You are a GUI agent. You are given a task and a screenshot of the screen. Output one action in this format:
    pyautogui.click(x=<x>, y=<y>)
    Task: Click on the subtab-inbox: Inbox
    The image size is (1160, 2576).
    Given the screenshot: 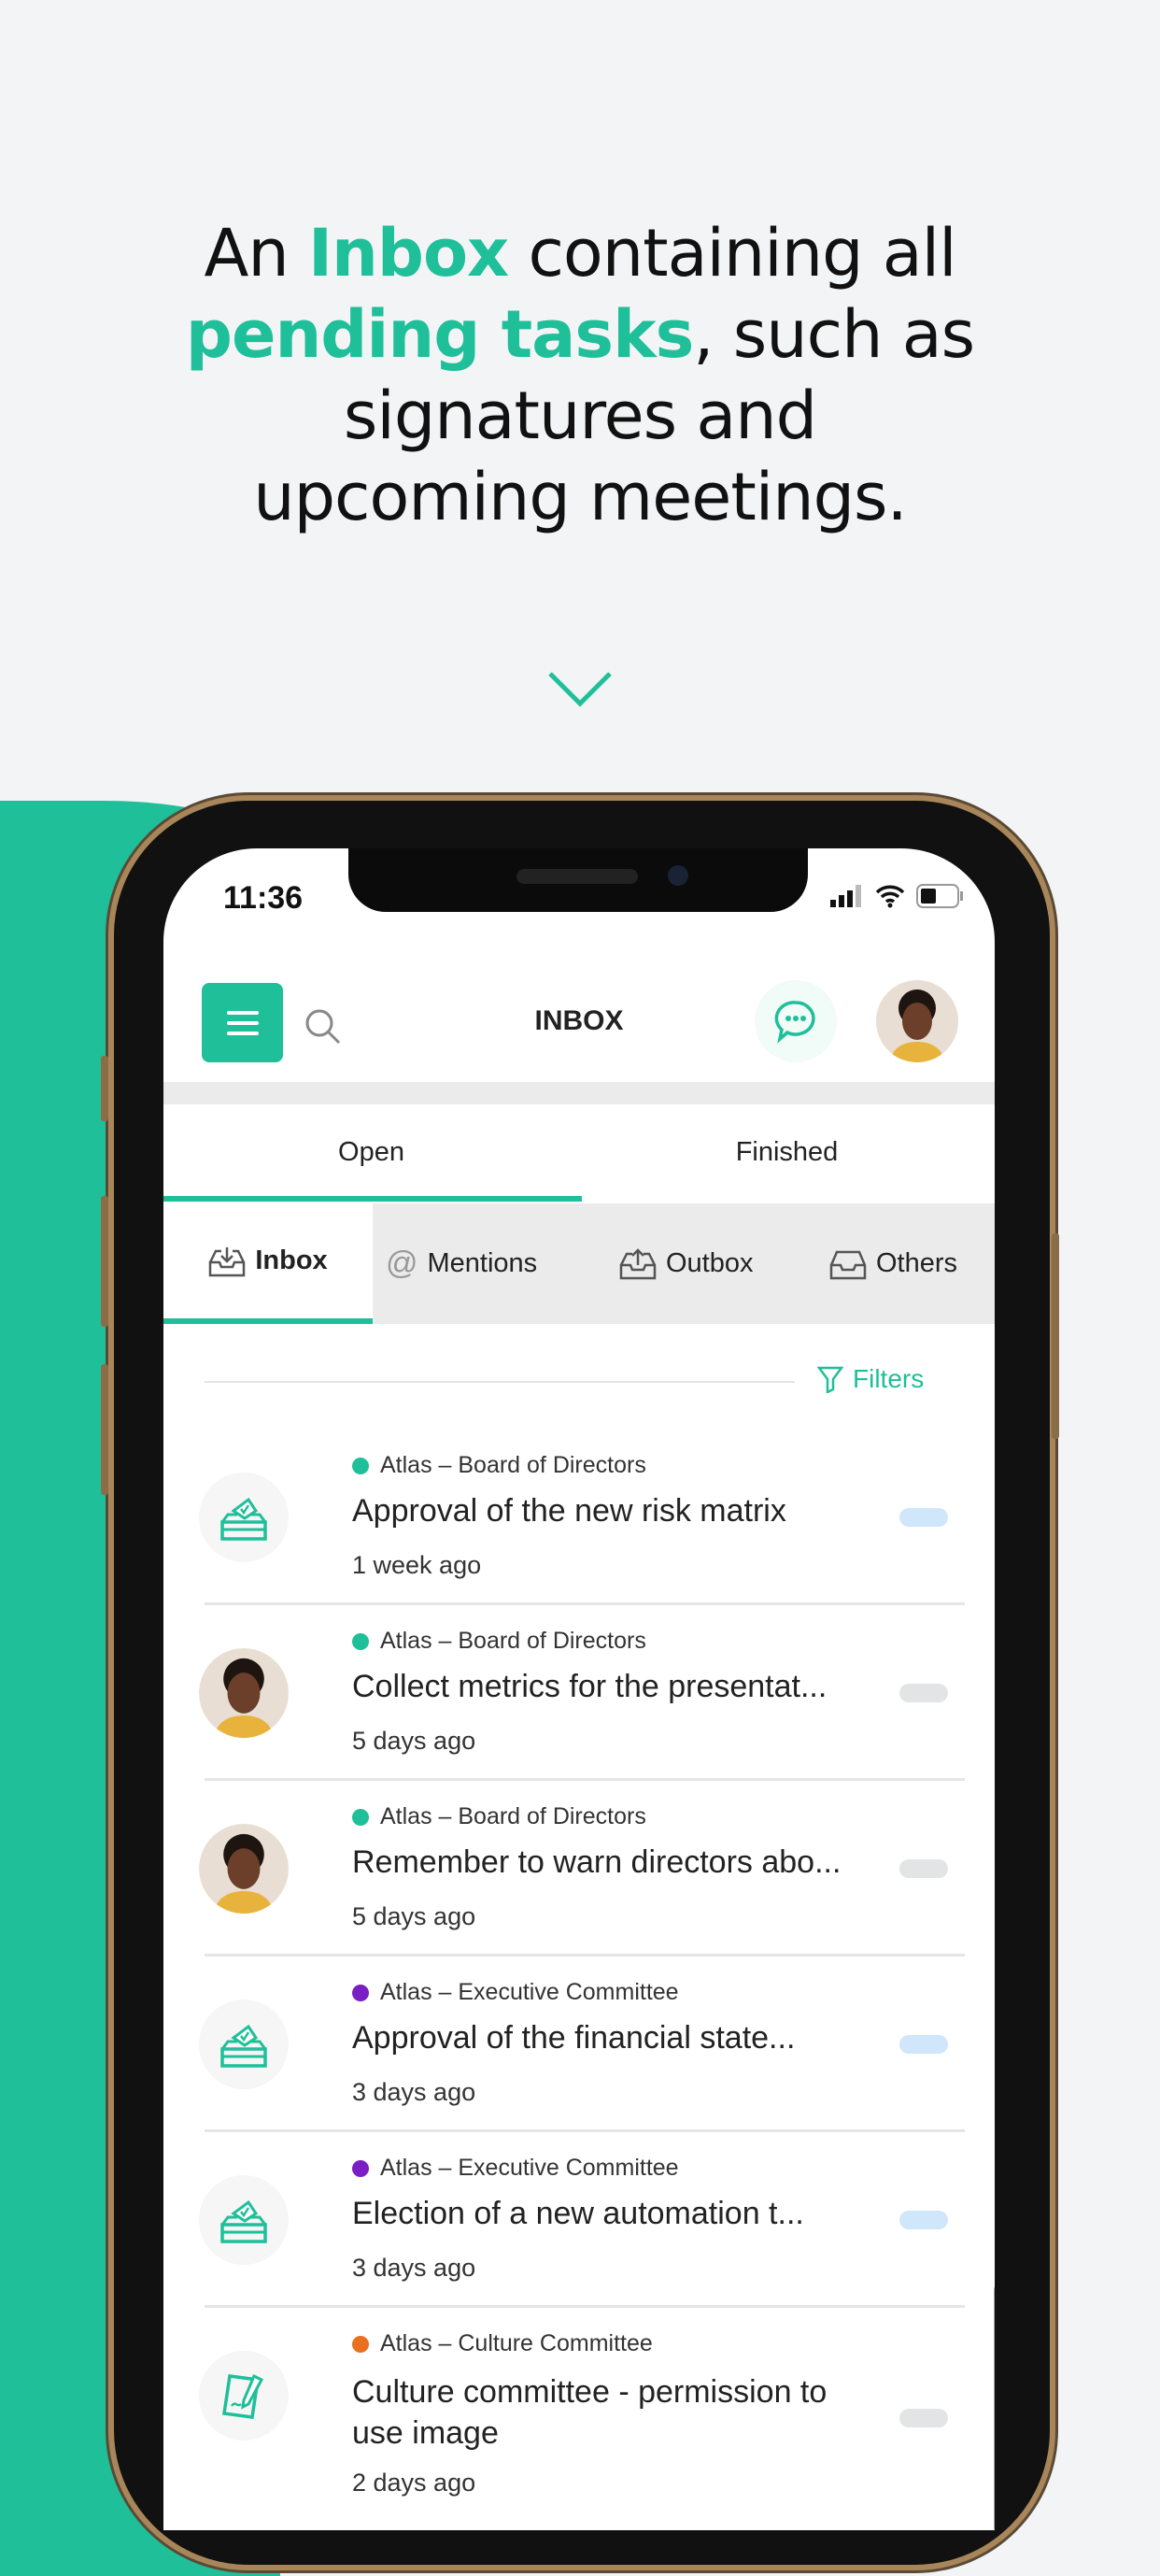 What is the action you would take?
    pyautogui.click(x=268, y=1263)
    